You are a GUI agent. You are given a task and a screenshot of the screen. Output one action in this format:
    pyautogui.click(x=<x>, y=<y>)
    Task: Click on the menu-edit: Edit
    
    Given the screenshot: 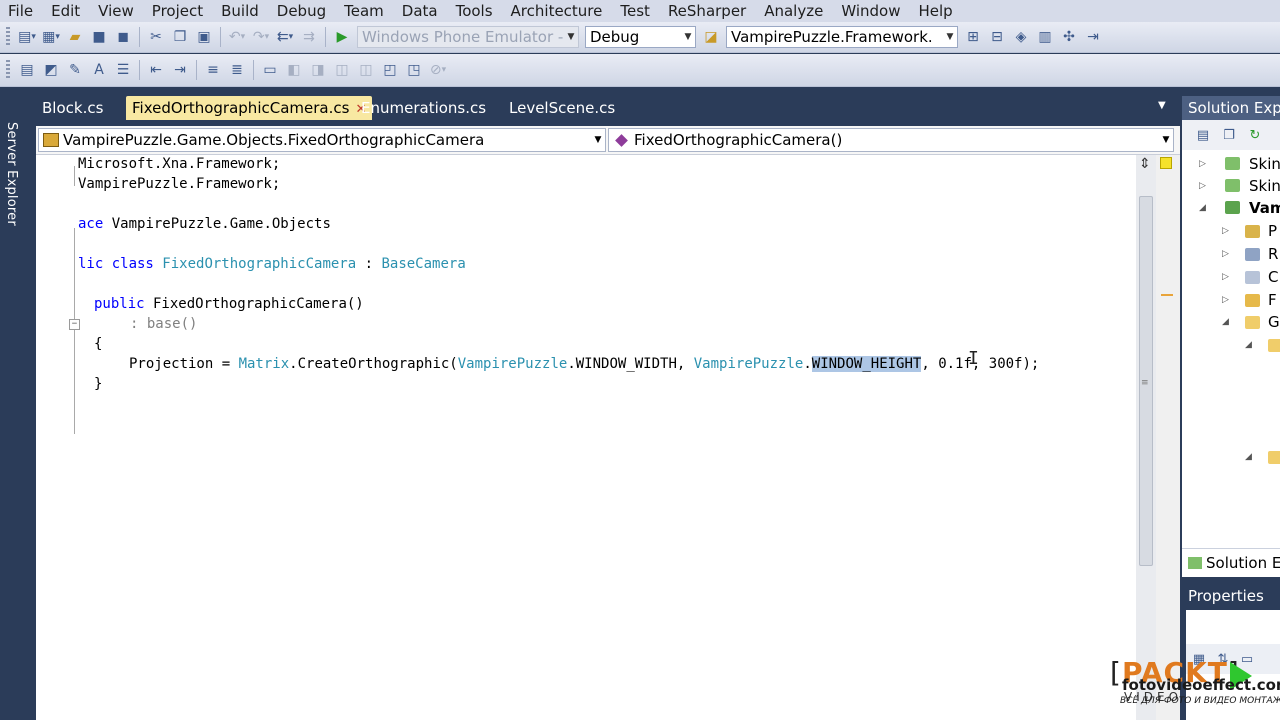 What is the action you would take?
    pyautogui.click(x=65, y=11)
    